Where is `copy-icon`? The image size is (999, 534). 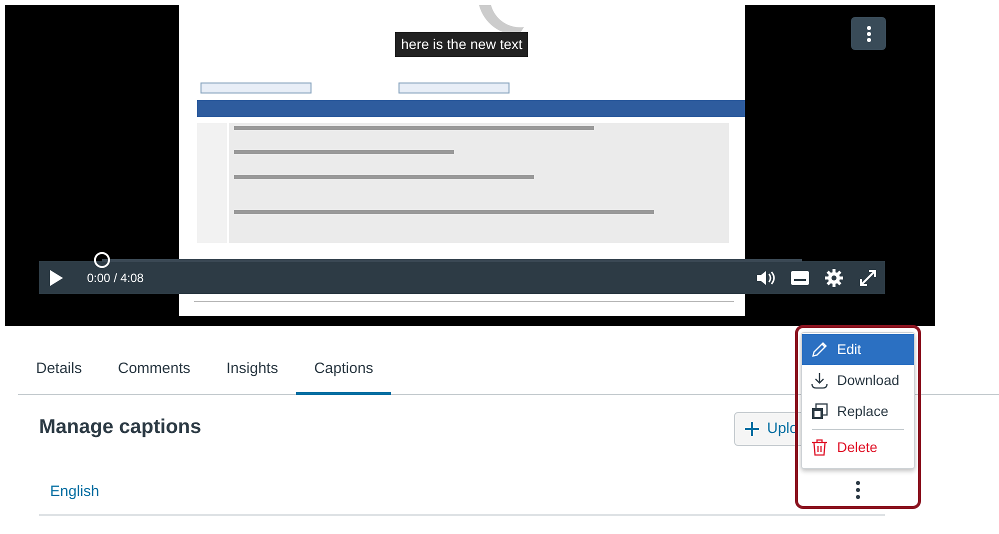
copy-icon is located at coordinates (819, 411).